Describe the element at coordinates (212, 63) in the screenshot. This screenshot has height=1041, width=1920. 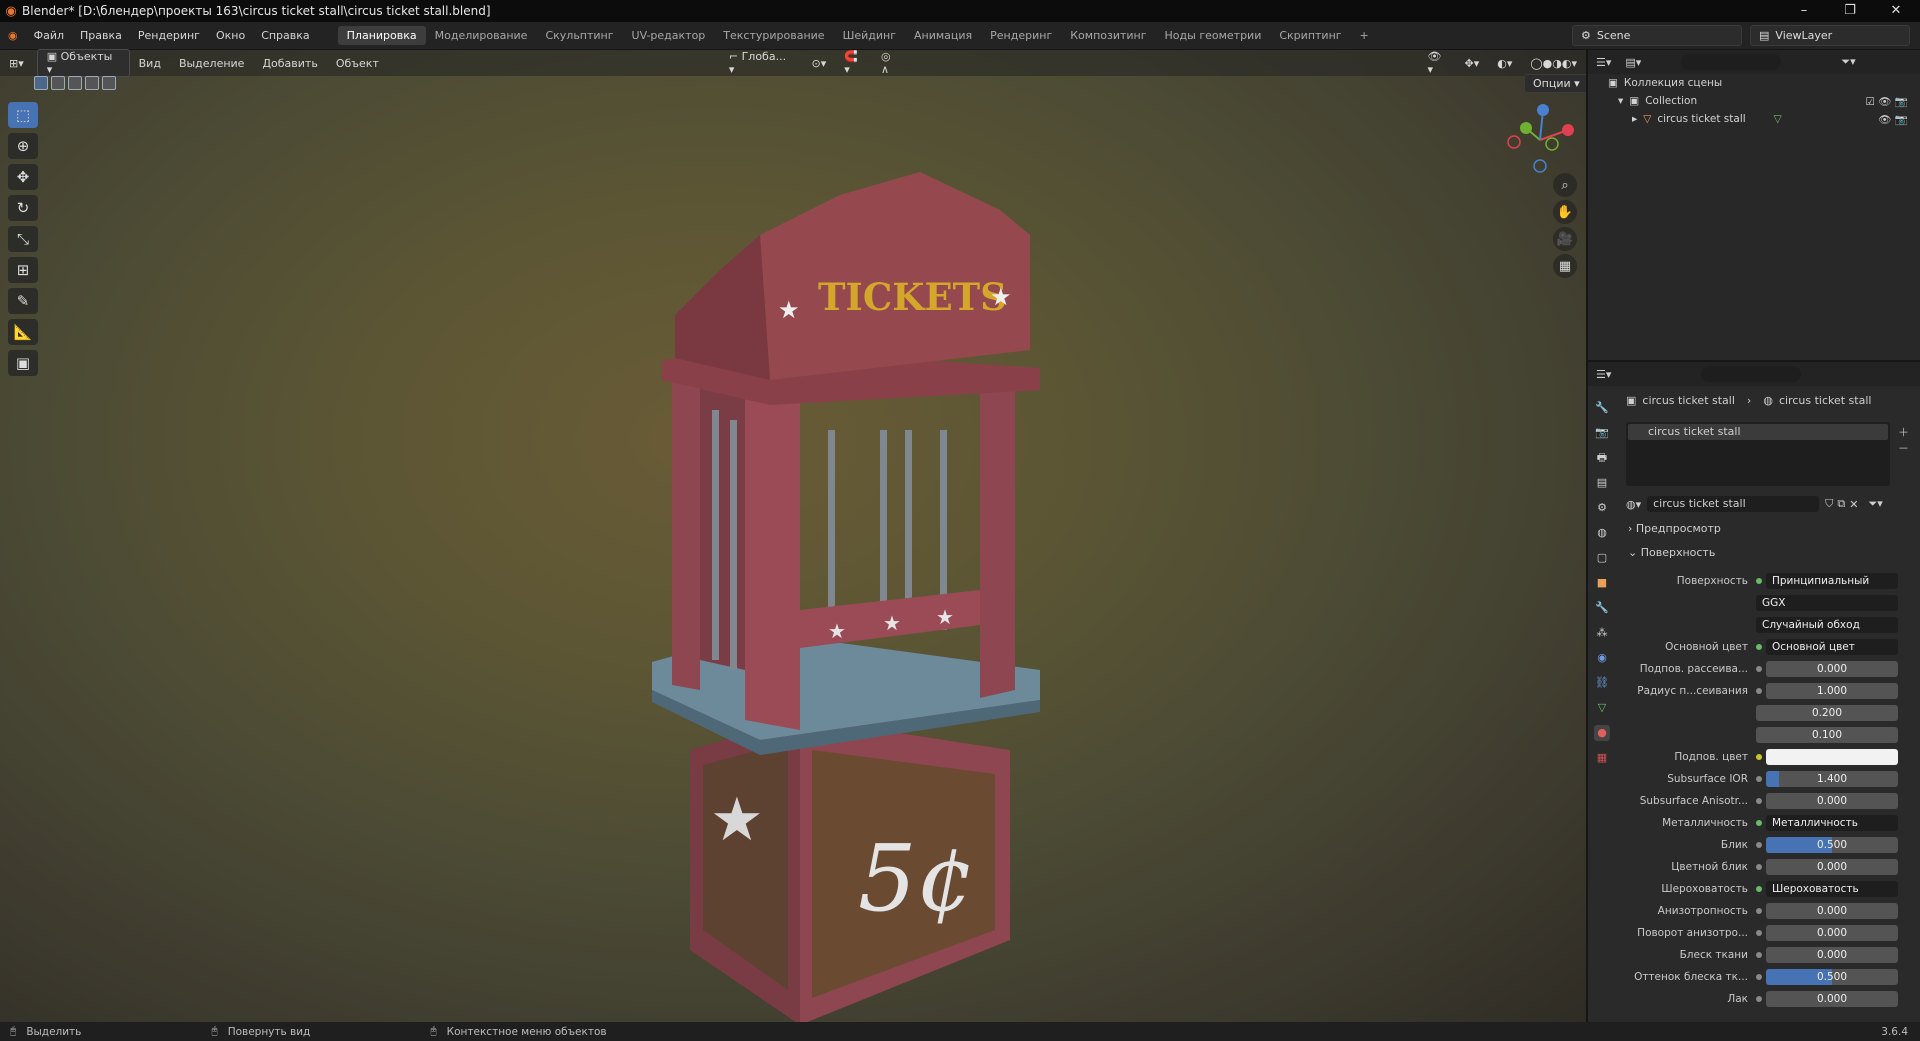
I see `menu-select: Выделение` at that location.